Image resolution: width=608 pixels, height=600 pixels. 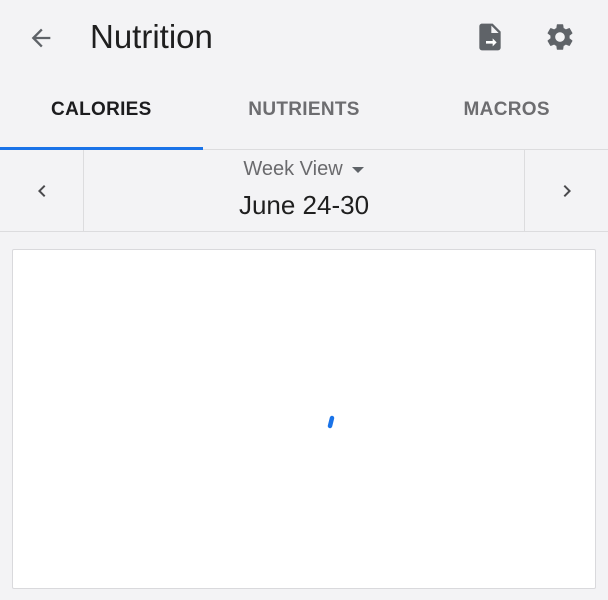 I want to click on view-mode-label: Week View, so click(x=293, y=169).